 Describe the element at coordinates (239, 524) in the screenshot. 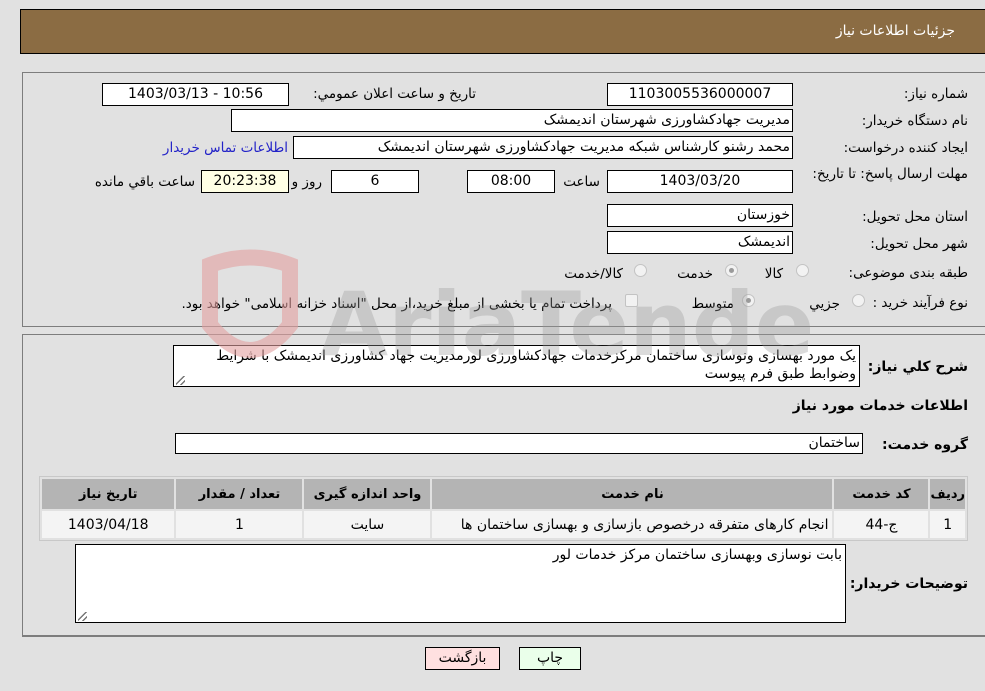

I see `cell-quantity: 1` at that location.